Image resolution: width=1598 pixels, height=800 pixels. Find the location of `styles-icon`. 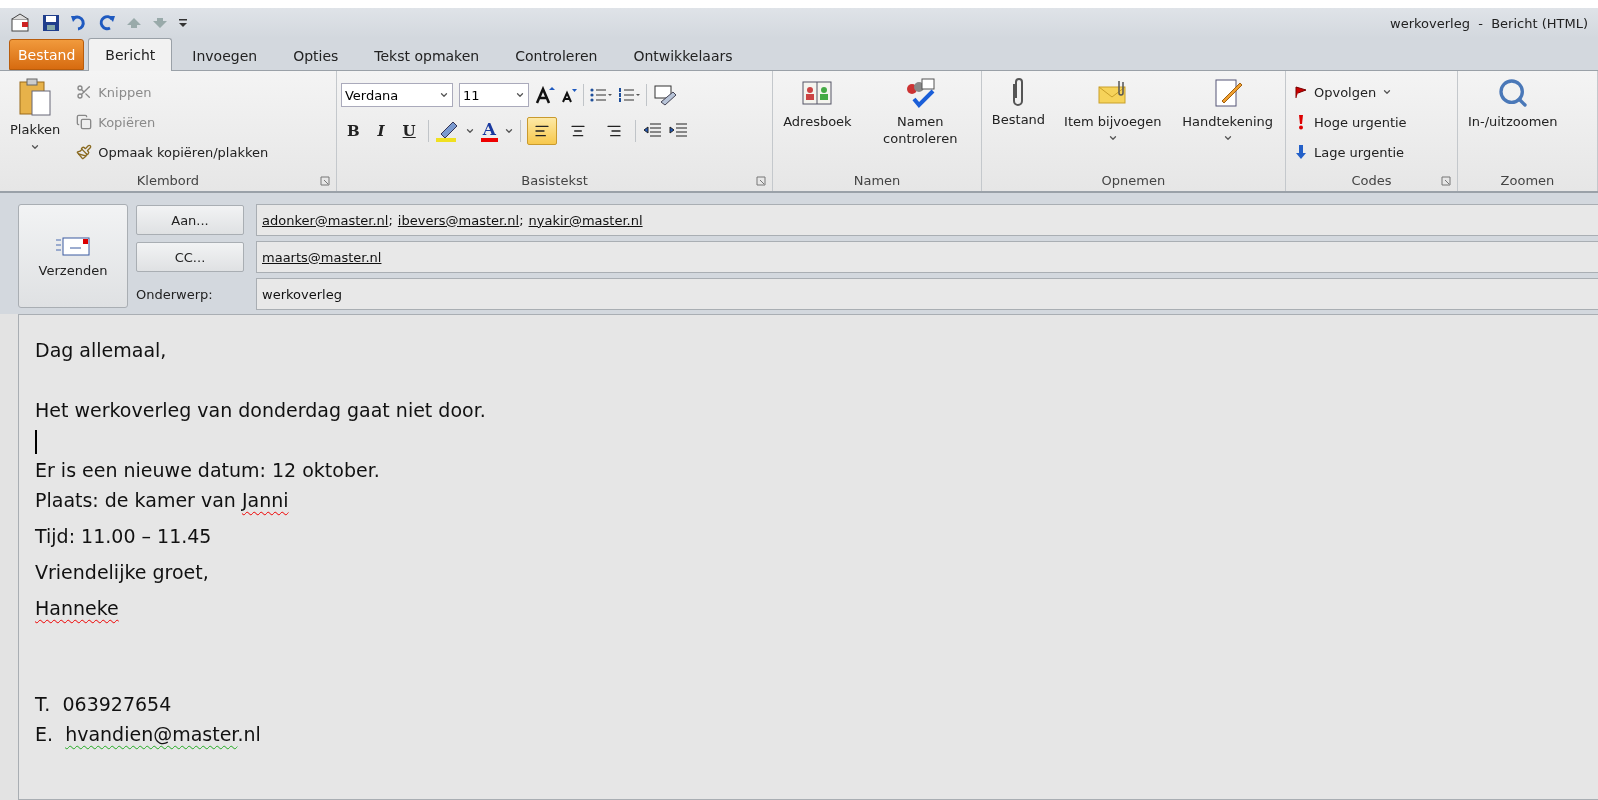

styles-icon is located at coordinates (664, 95).